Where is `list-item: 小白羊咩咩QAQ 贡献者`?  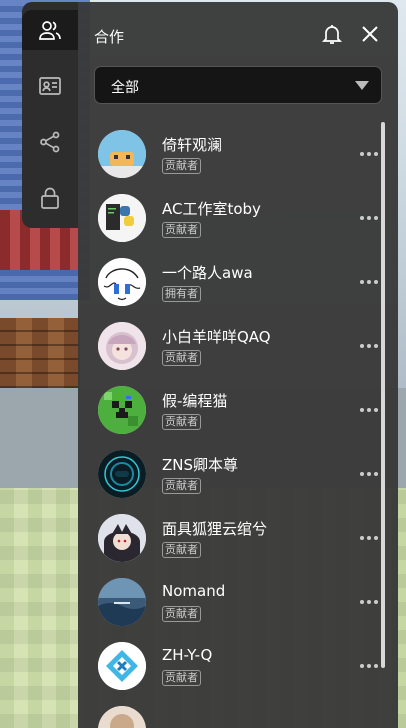 list-item: 小白羊咩咩QAQ 贡献者 is located at coordinates (228, 346).